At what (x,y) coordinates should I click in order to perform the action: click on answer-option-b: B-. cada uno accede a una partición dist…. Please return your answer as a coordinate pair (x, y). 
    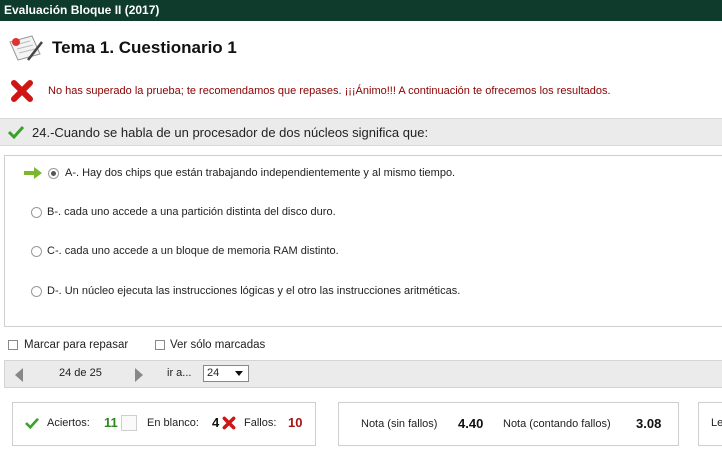
    Looking at the image, I should click on (362, 213).